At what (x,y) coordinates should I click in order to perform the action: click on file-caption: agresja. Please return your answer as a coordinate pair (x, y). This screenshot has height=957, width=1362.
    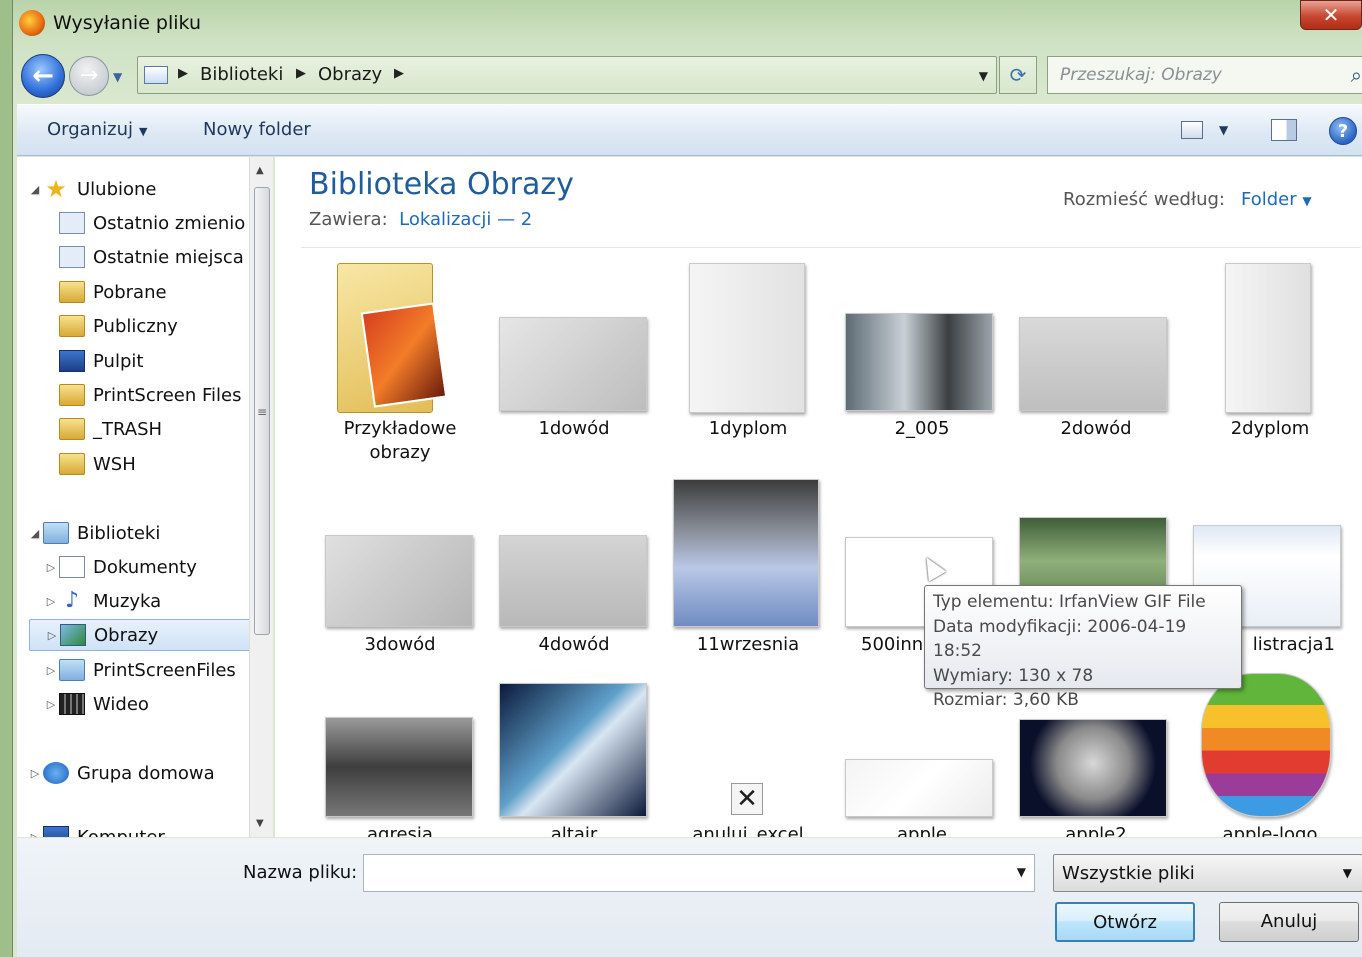
    Looking at the image, I should click on (400, 830).